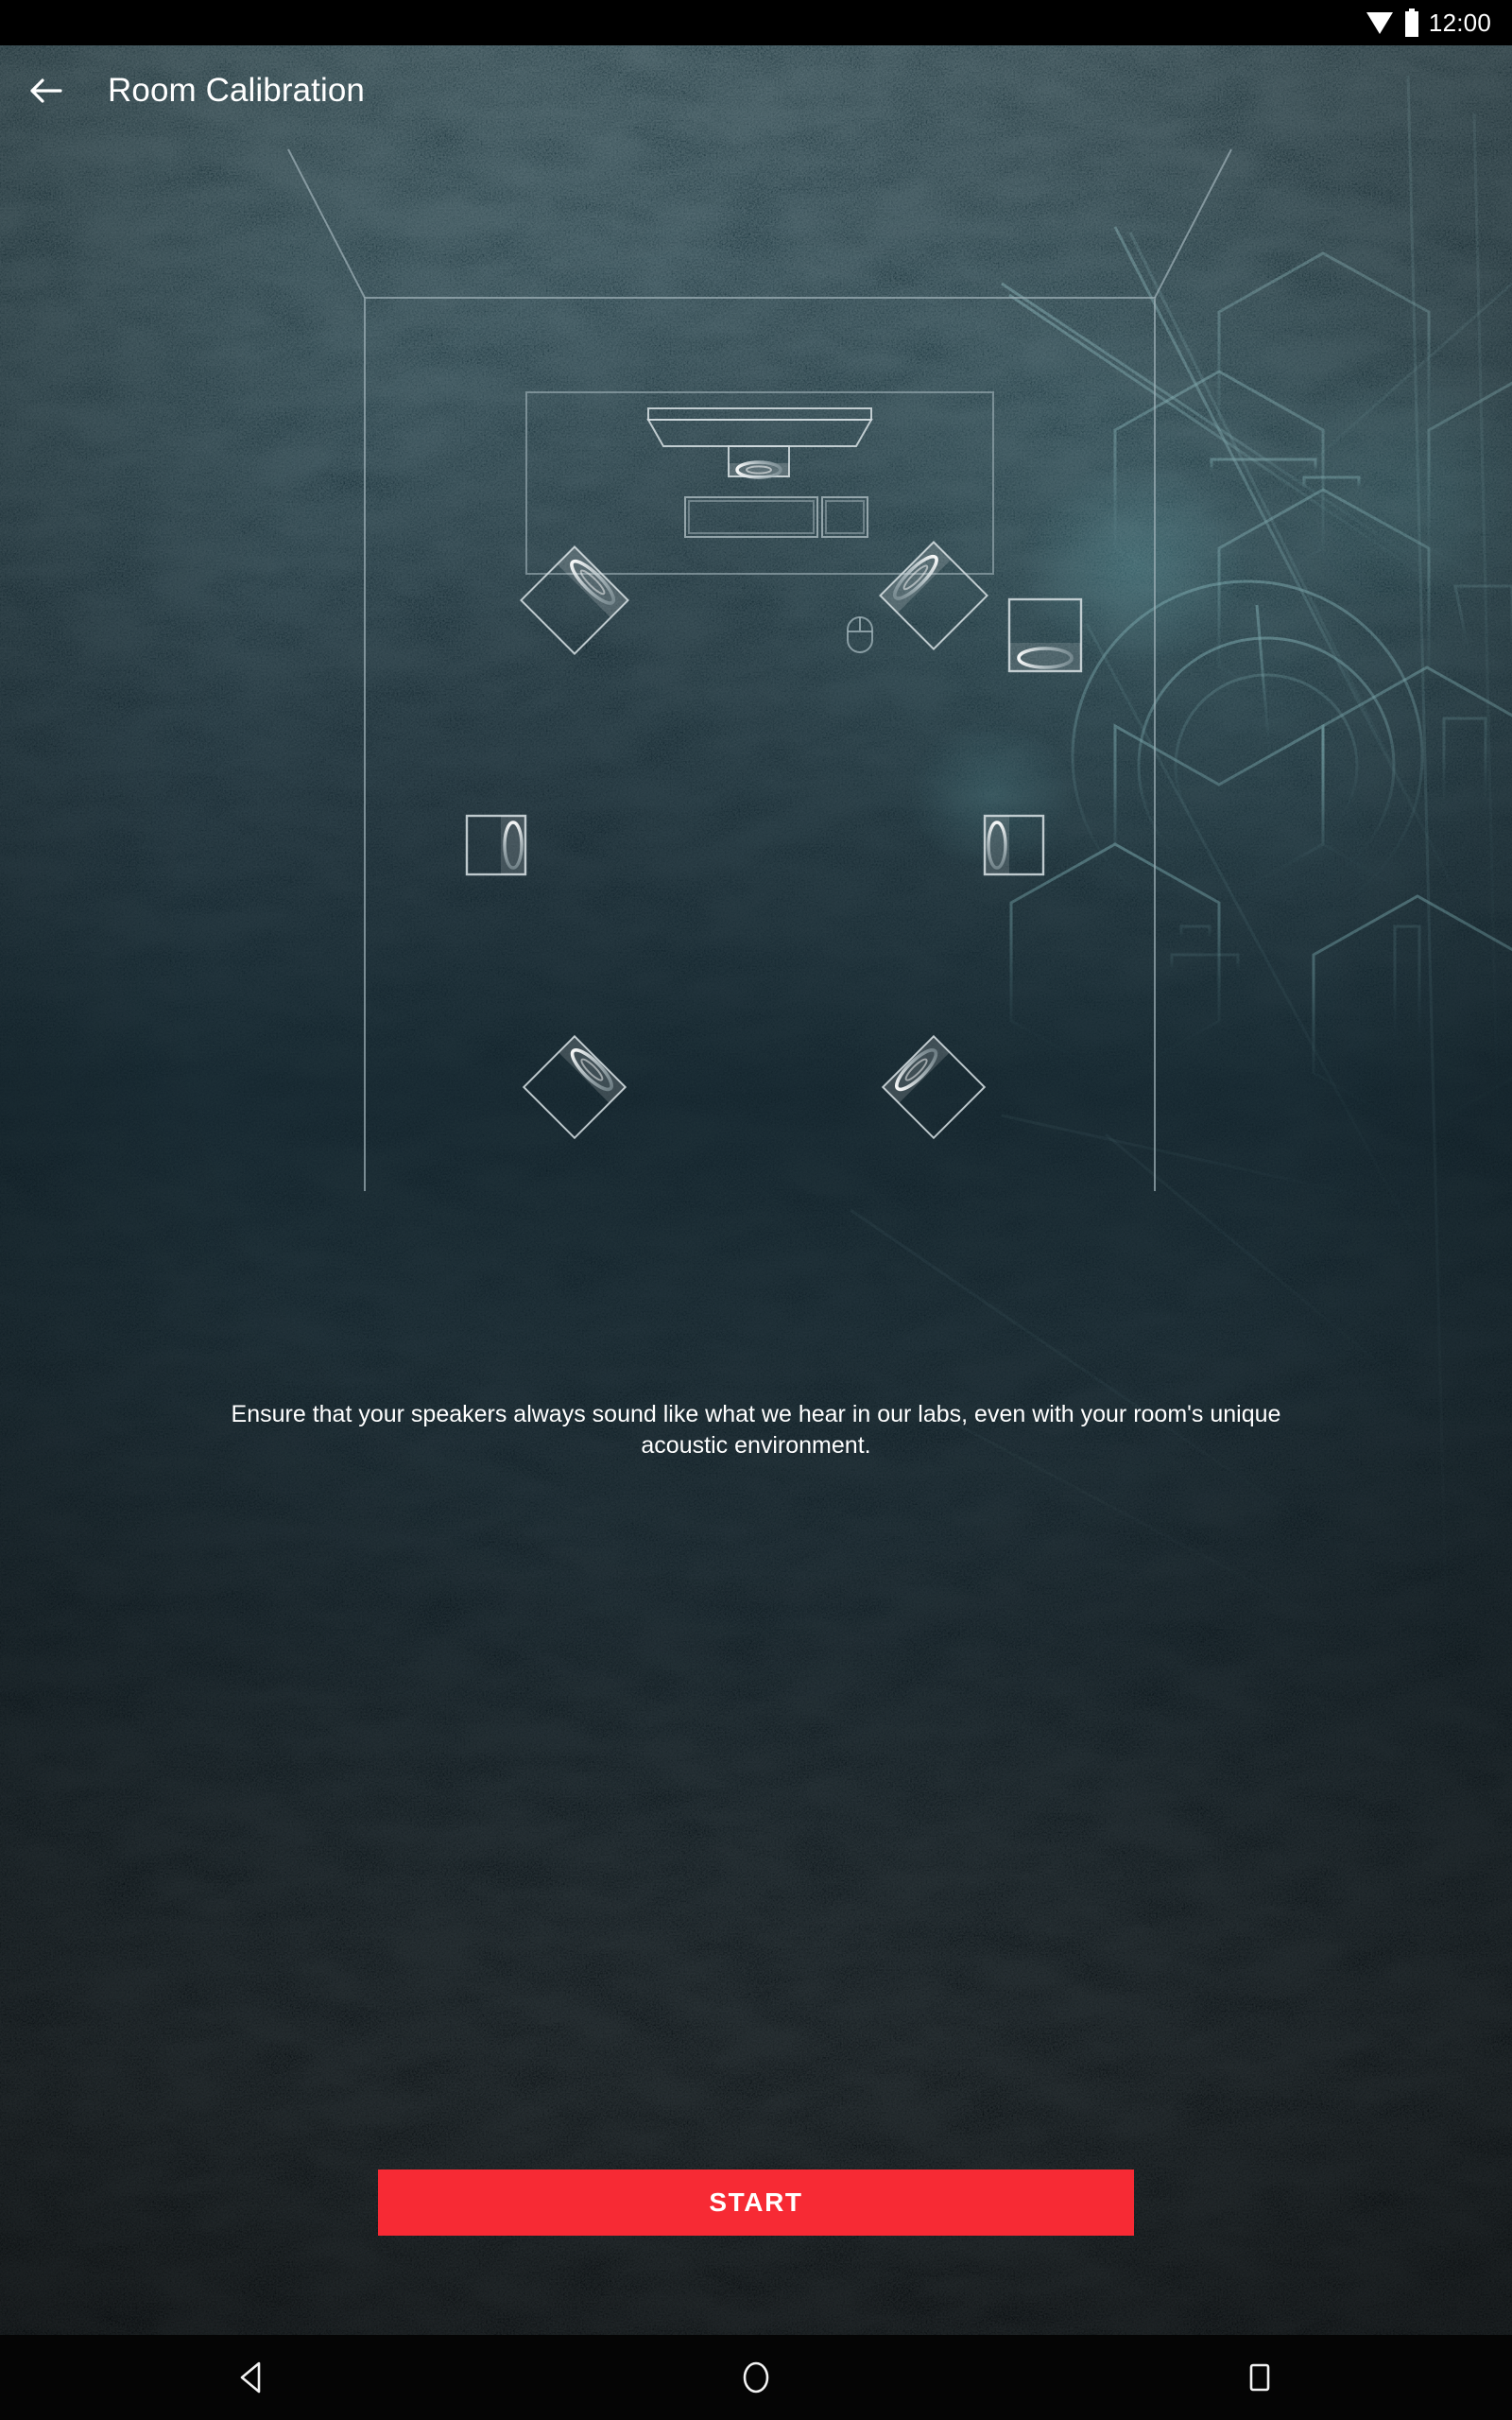 Image resolution: width=1512 pixels, height=2420 pixels. Describe the element at coordinates (1379, 23) in the screenshot. I see `wifi-icon` at that location.